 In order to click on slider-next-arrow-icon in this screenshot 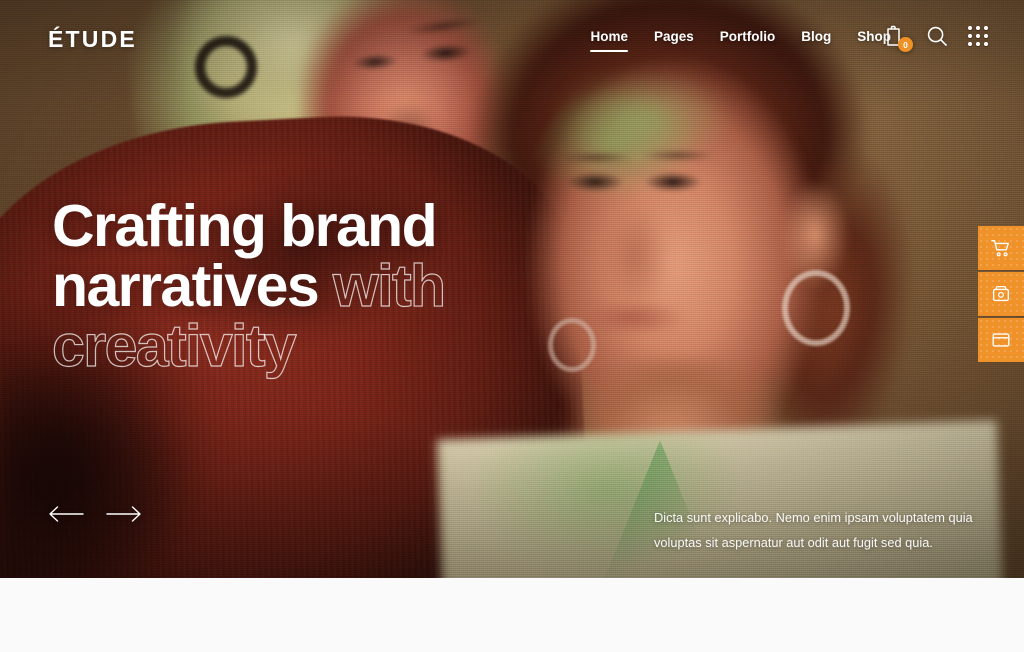, I will do `click(124, 514)`.